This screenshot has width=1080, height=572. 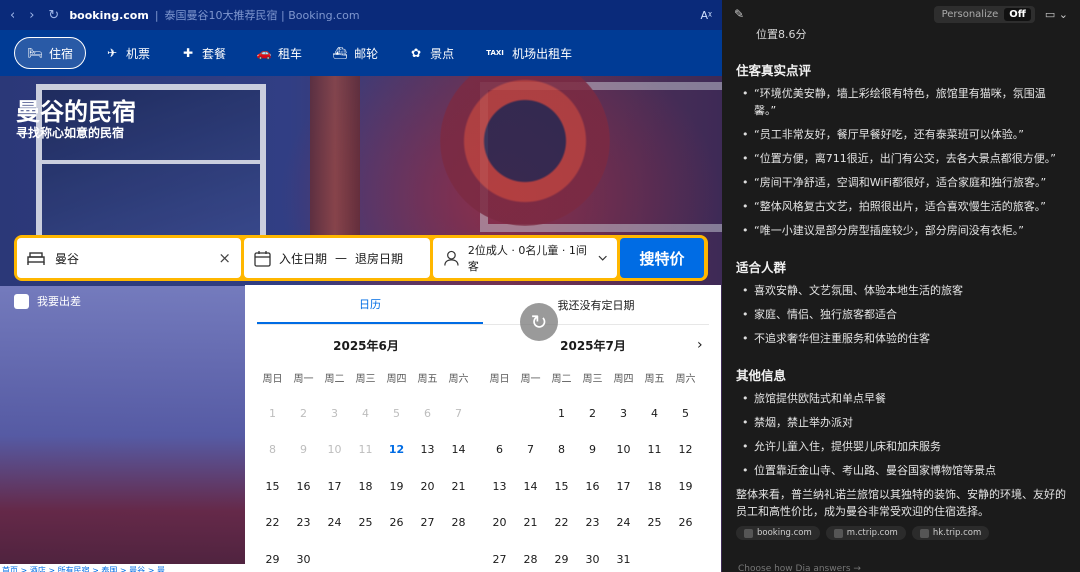 What do you see at coordinates (525, 258) in the screenshot?
I see `guests-field: 2位成人 · 0名儿童 · 1间客` at bounding box center [525, 258].